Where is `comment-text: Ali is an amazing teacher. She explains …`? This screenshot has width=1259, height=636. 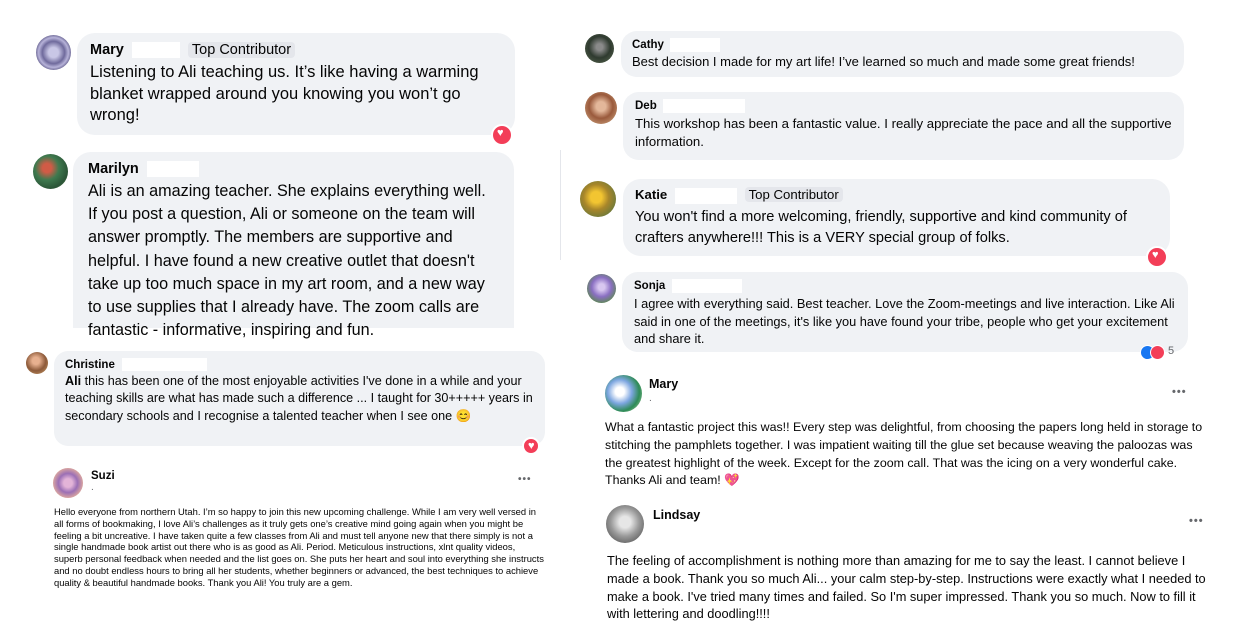
comment-text: Ali is an amazing teacher. She explains … is located at coordinates (287, 261).